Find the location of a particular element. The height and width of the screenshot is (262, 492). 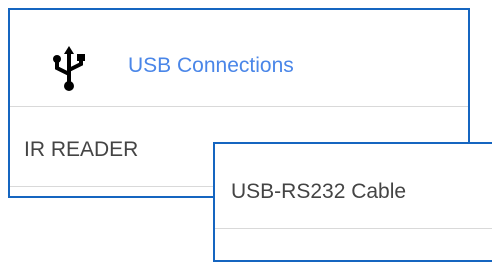

popup-item-usb-rs232-cable: USB-RS232 Cable is located at coordinates (318, 192).